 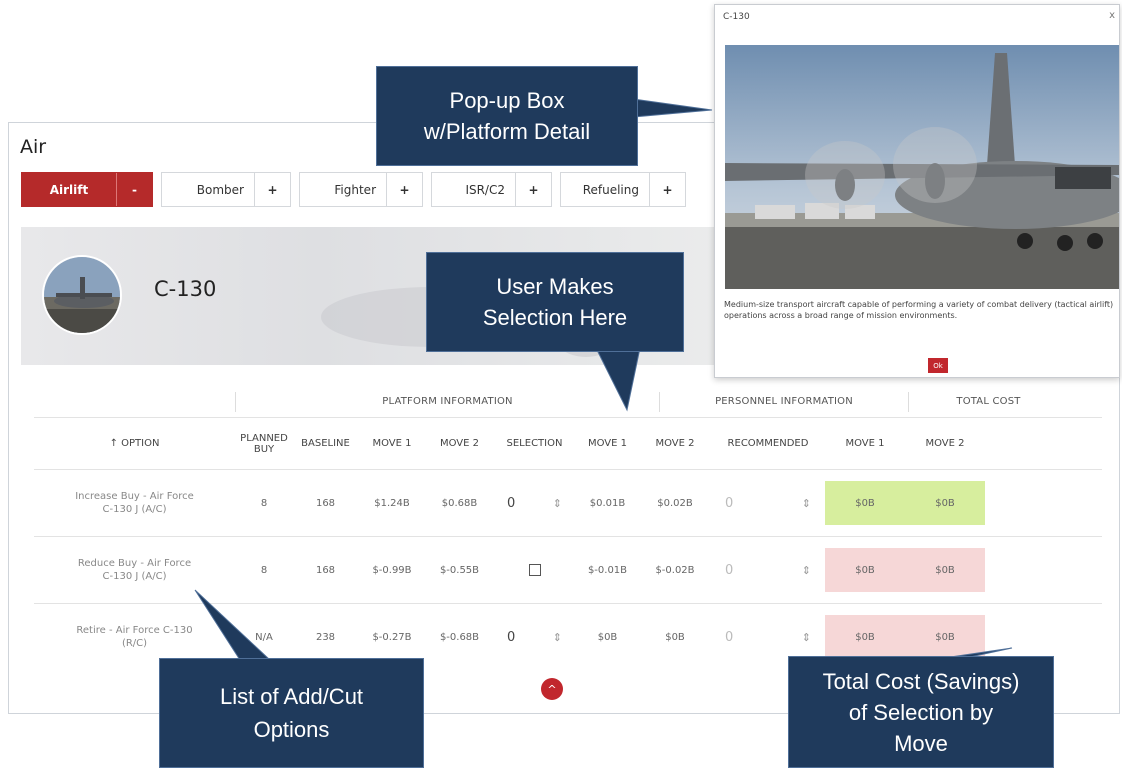 What do you see at coordinates (459, 570) in the screenshot?
I see `move2-value: $-0.55B` at bounding box center [459, 570].